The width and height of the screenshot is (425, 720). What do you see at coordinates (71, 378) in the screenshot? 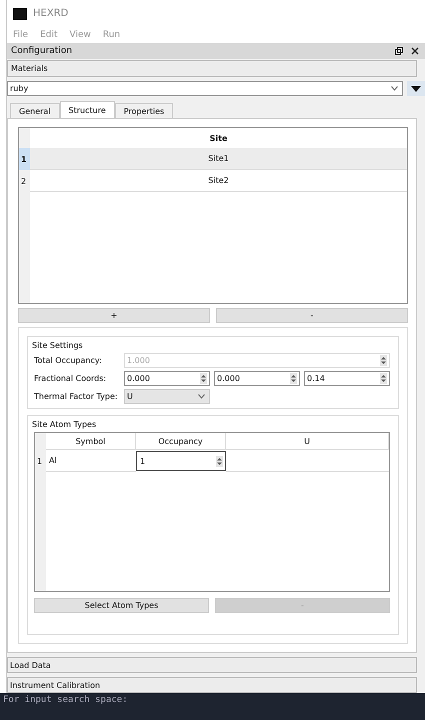
I see `field-label: Fractional Coords:` at bounding box center [71, 378].